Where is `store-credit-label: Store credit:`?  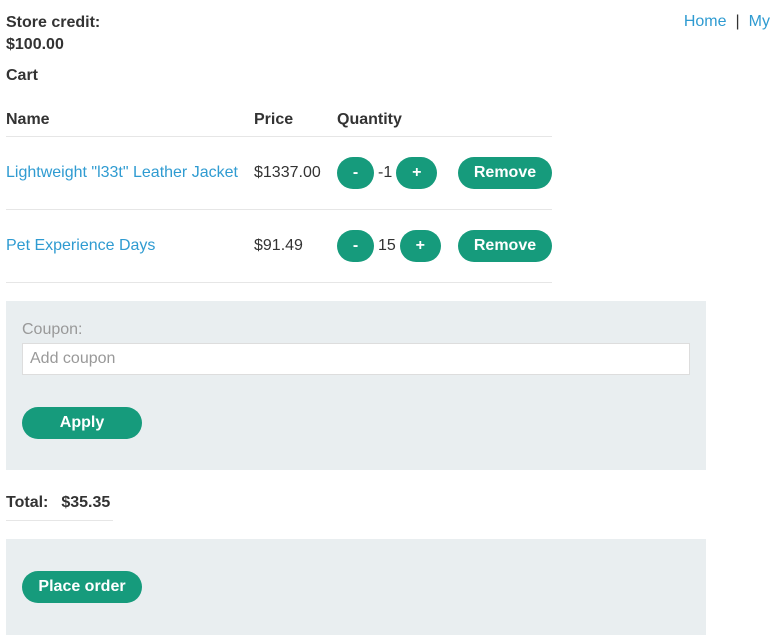
store-credit-label: Store credit: is located at coordinates (53, 22).